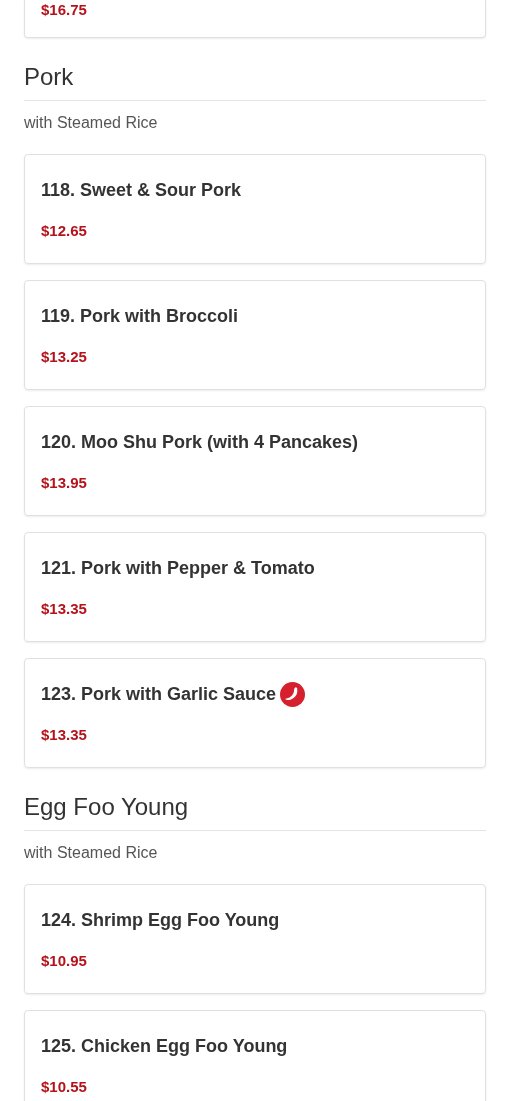  I want to click on section-heading: Egg Foo Young, so click(255, 811).